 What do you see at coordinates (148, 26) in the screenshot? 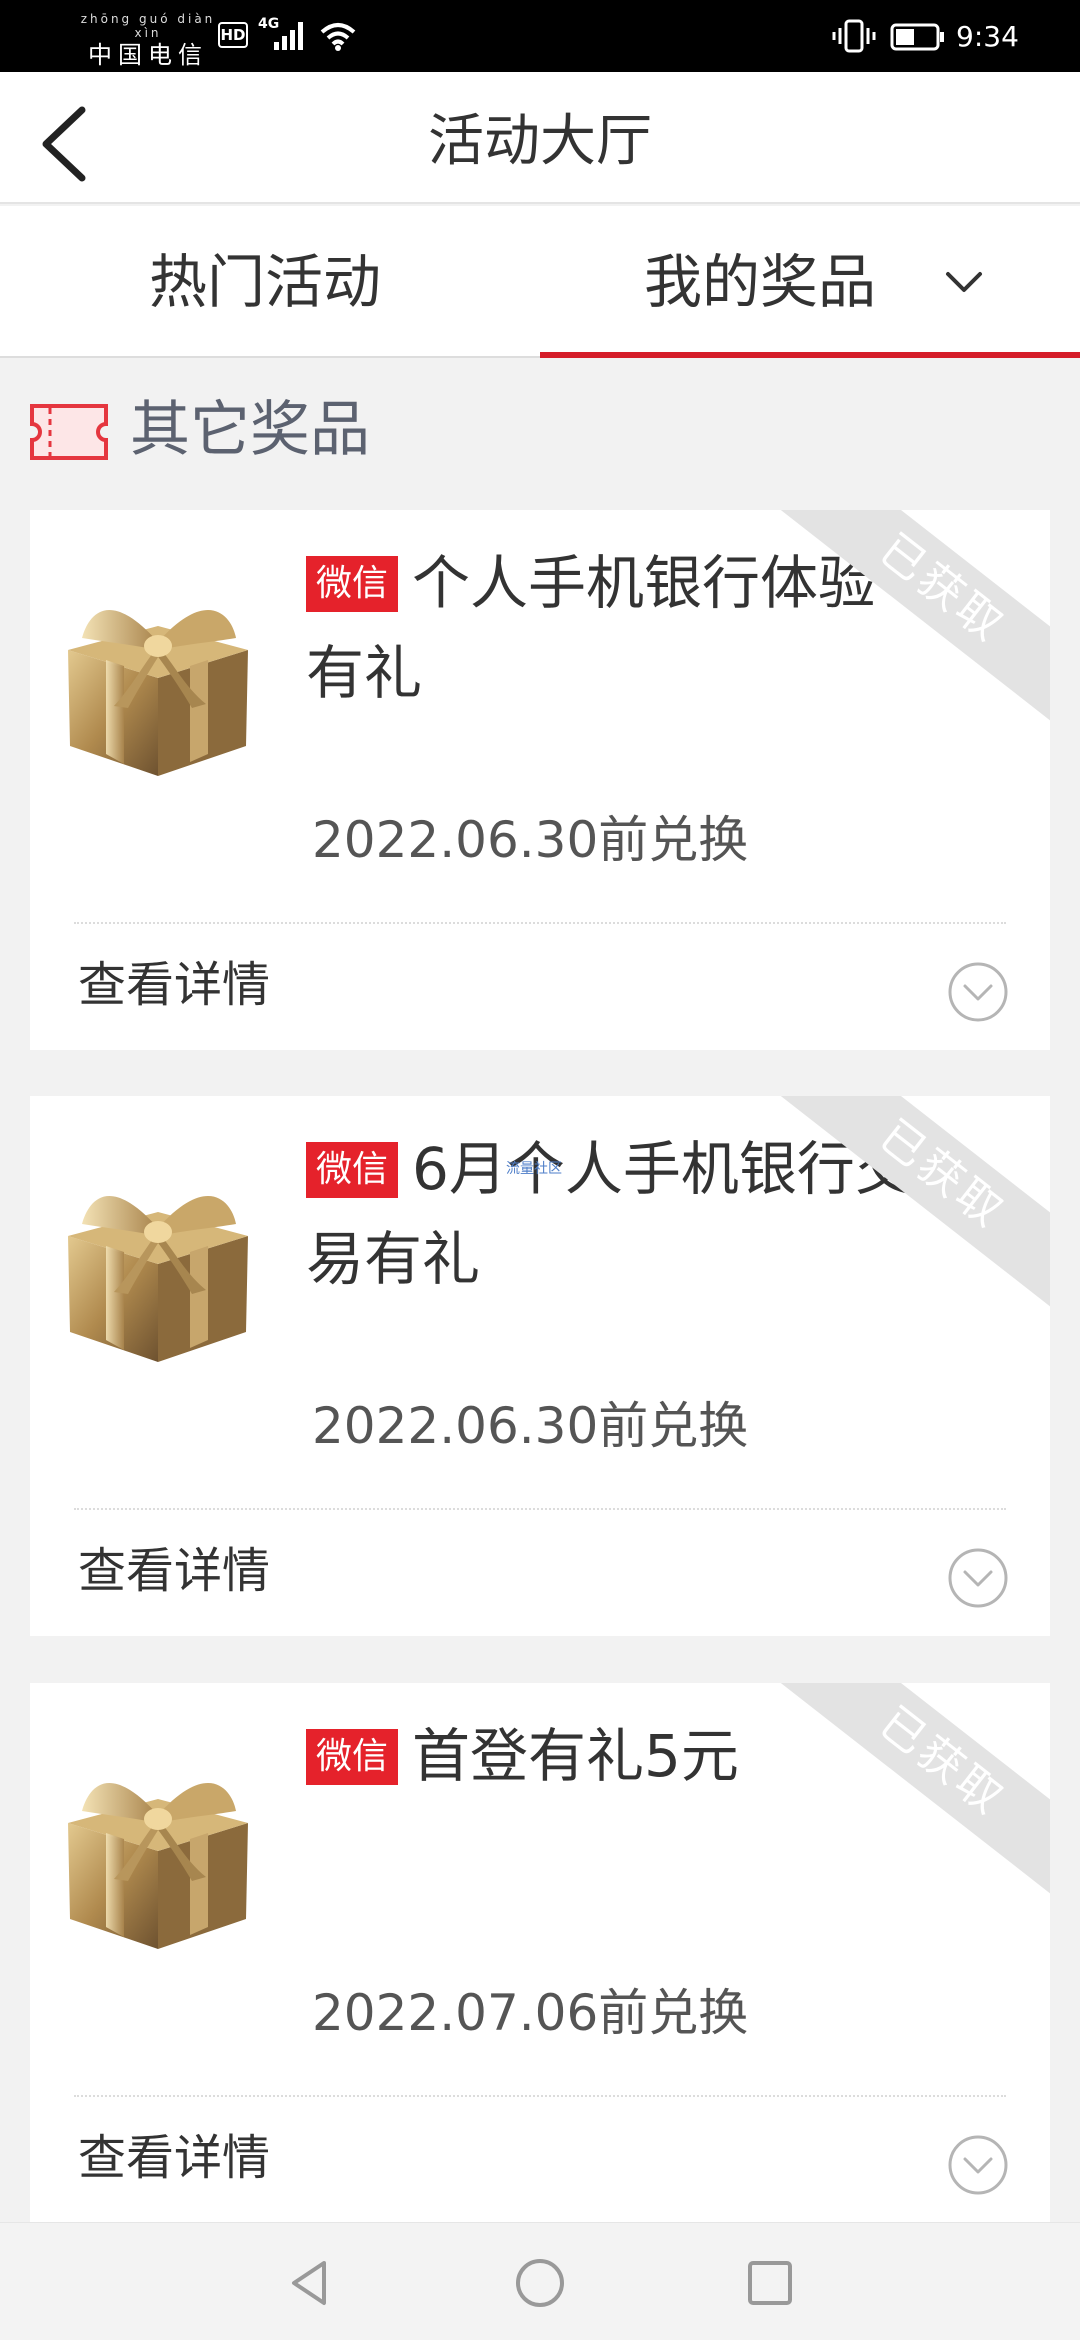
I see `carrier-pinyin: zhōng guó diàn xìn` at bounding box center [148, 26].